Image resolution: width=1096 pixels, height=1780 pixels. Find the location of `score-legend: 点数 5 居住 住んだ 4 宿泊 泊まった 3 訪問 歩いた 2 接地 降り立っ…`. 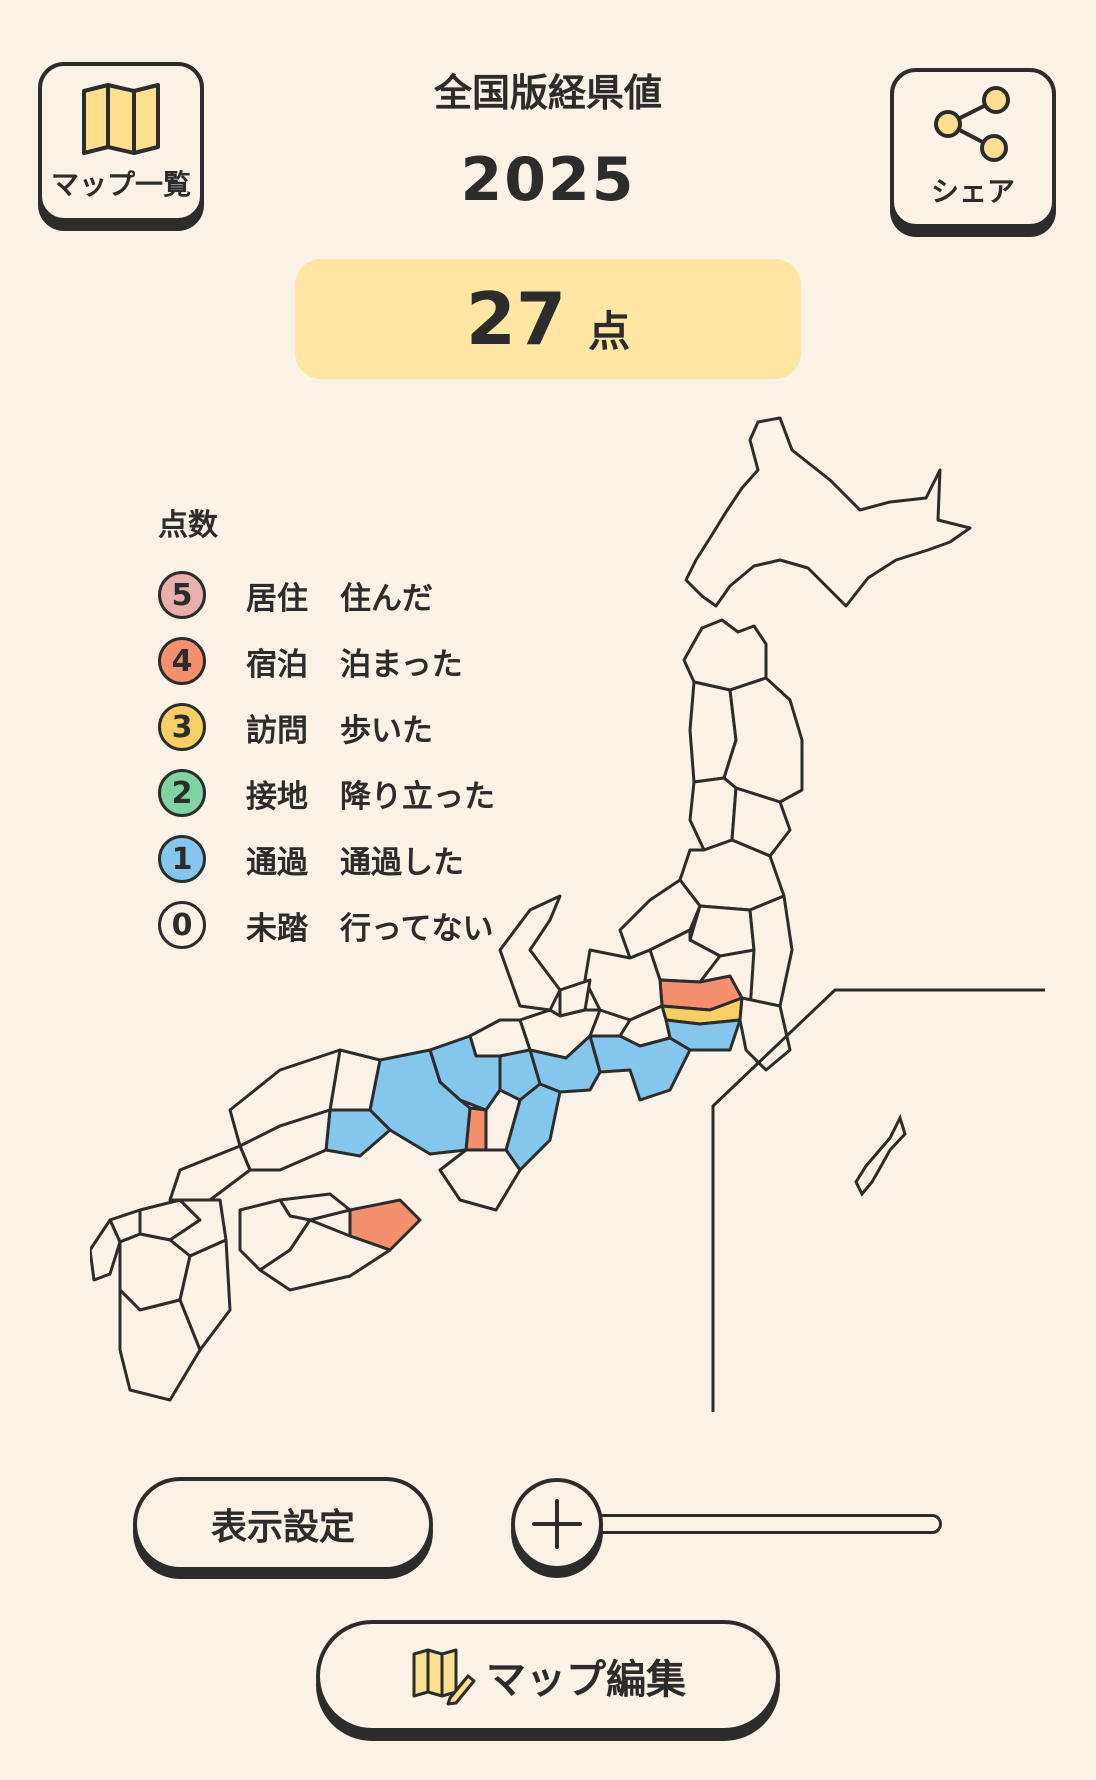

score-legend: 点数 5 居住 住んだ 4 宿泊 泊まった 3 訪問 歩いた 2 接地 降り立っ… is located at coordinates (326, 729).